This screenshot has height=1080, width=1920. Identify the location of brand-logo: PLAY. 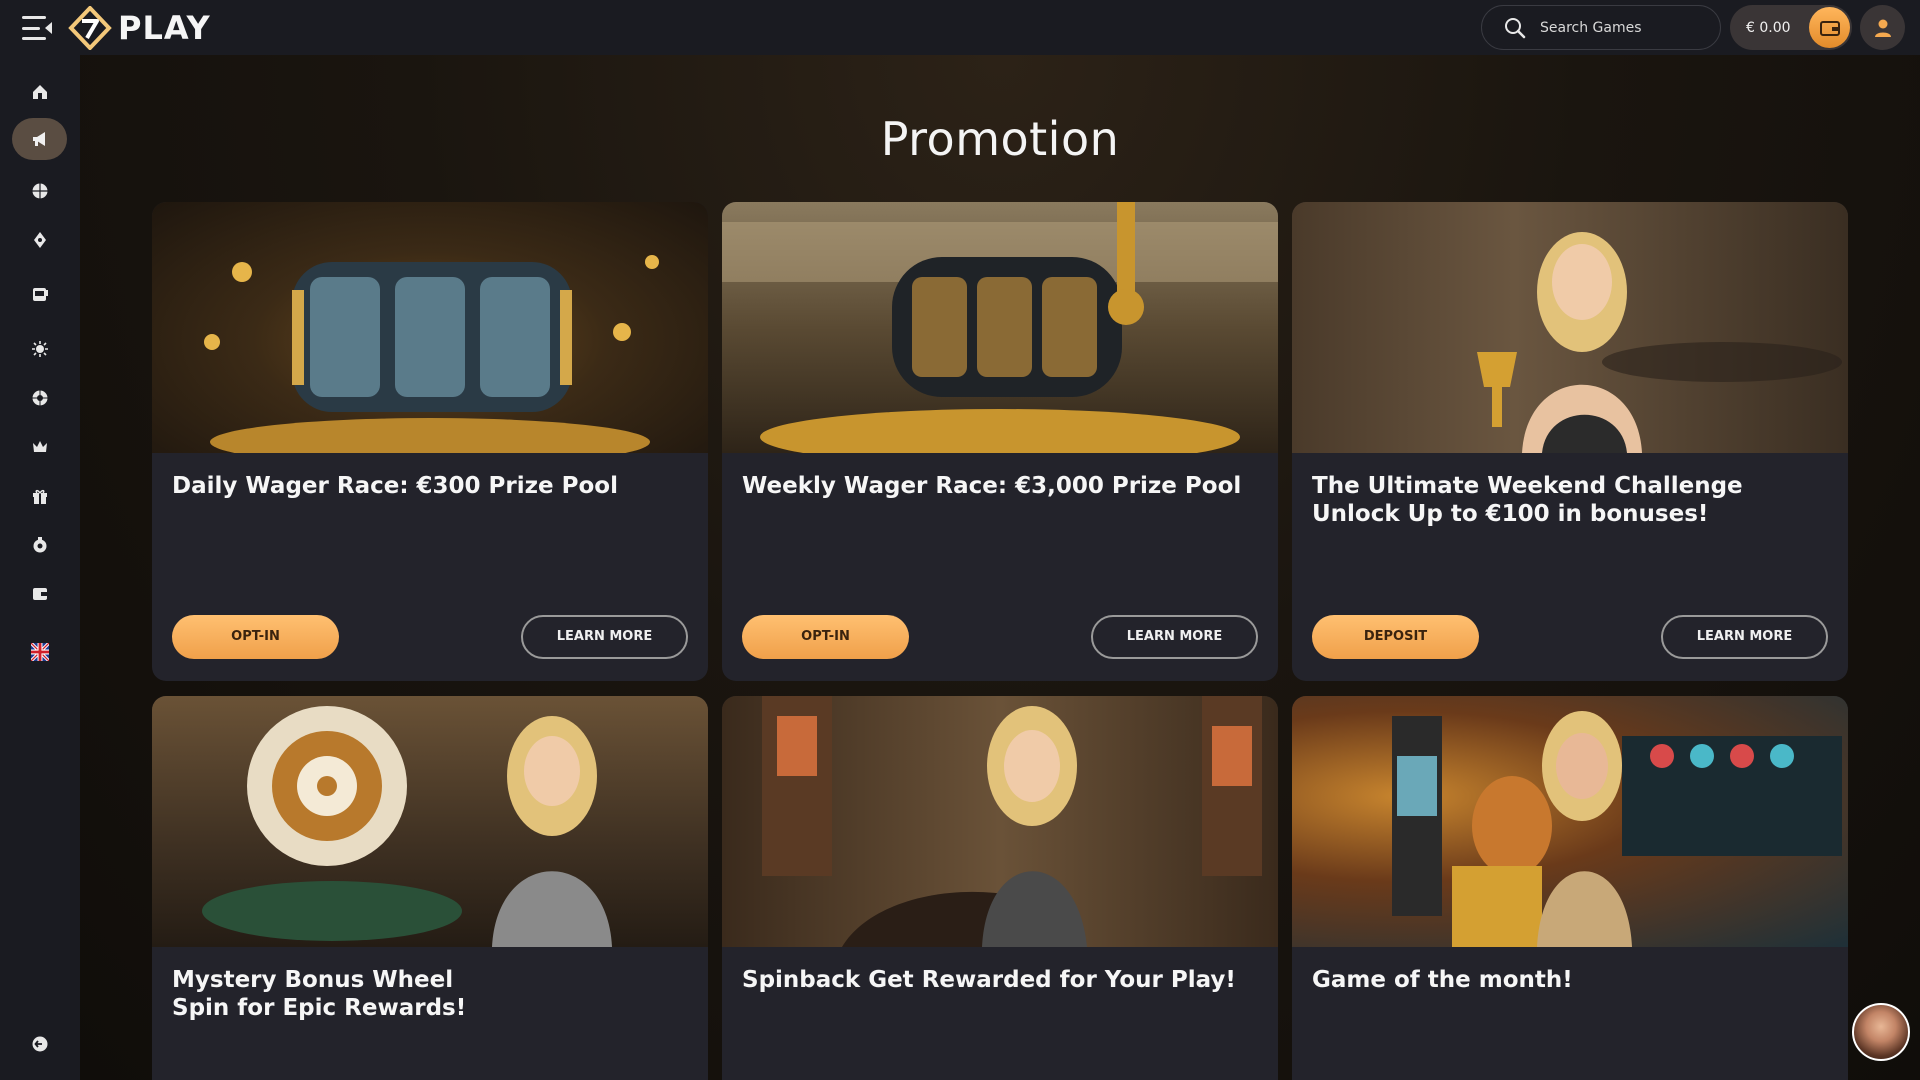
(139, 28).